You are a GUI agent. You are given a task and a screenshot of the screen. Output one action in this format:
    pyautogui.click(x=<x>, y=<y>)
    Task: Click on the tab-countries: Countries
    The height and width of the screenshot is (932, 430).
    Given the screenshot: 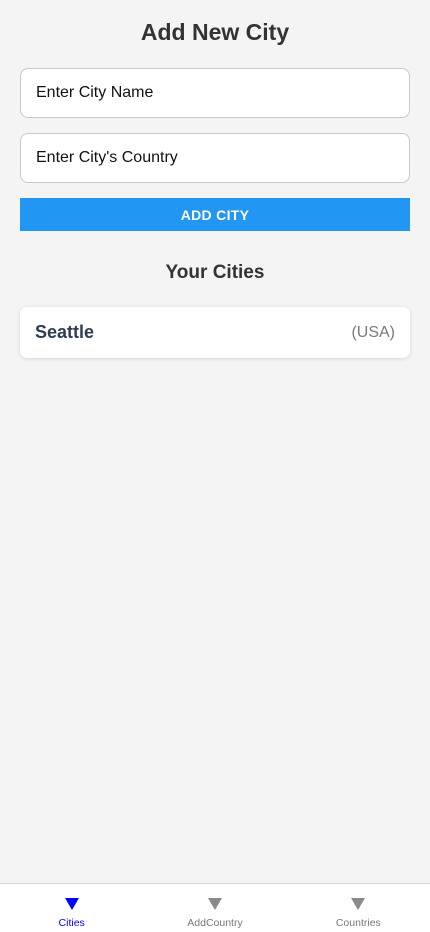 What is the action you would take?
    pyautogui.click(x=358, y=908)
    